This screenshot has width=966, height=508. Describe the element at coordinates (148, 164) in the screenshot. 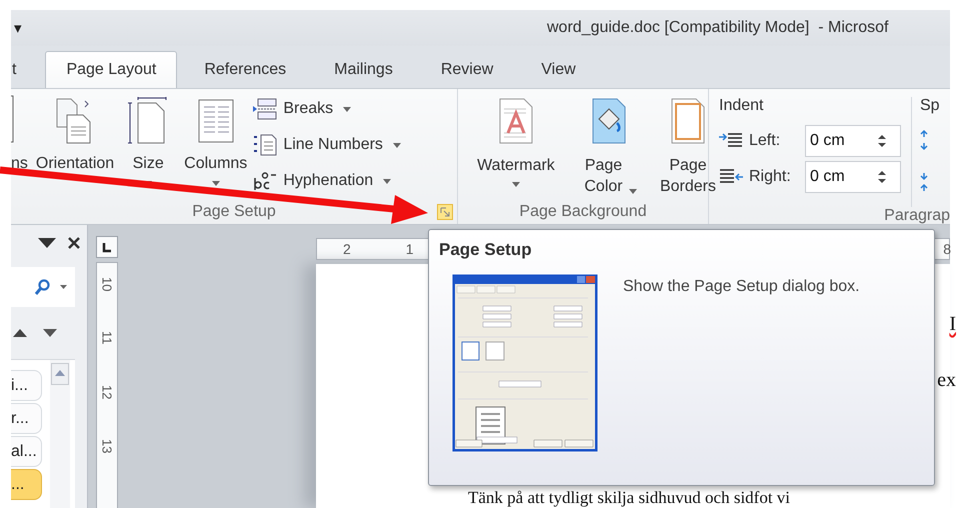

I see `button-label: Size` at that location.